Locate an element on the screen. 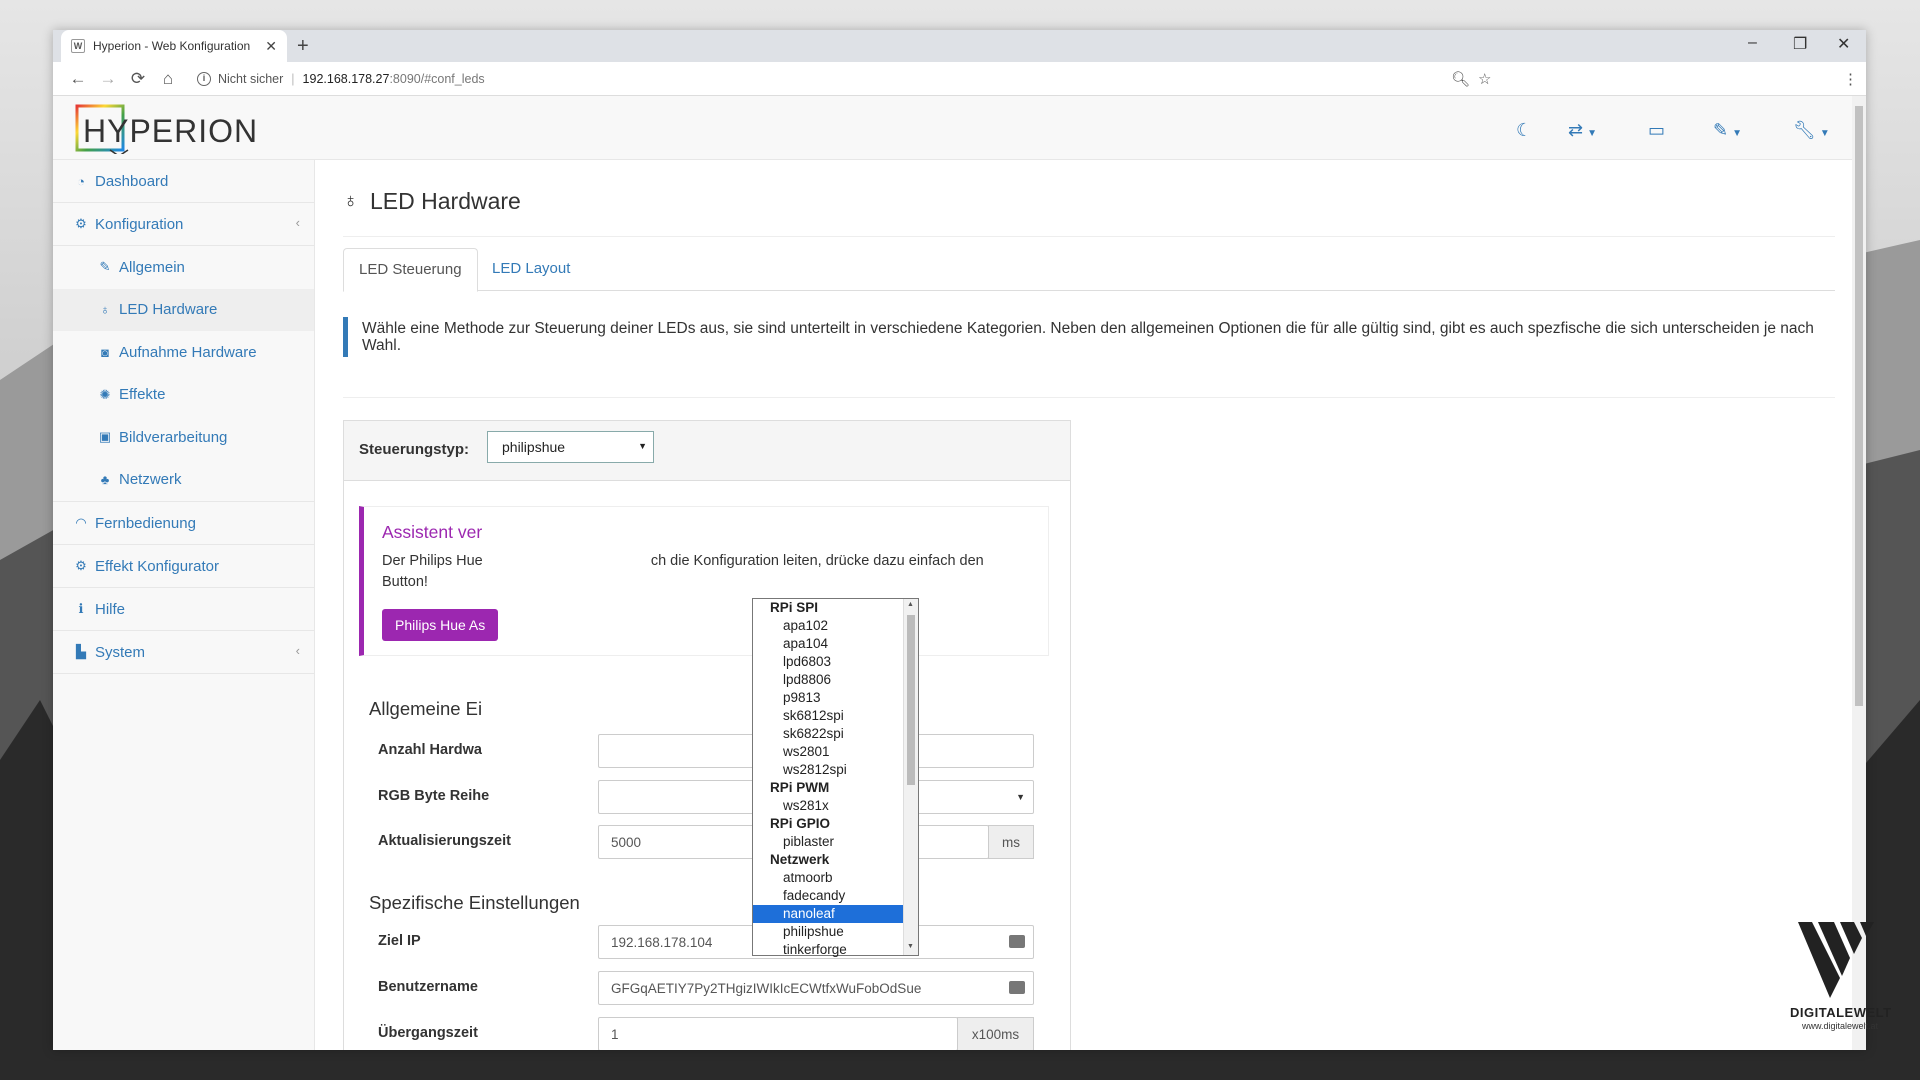 Image resolution: width=1920 pixels, height=1080 pixels. dropdown-option: apa102 is located at coordinates (828, 626).